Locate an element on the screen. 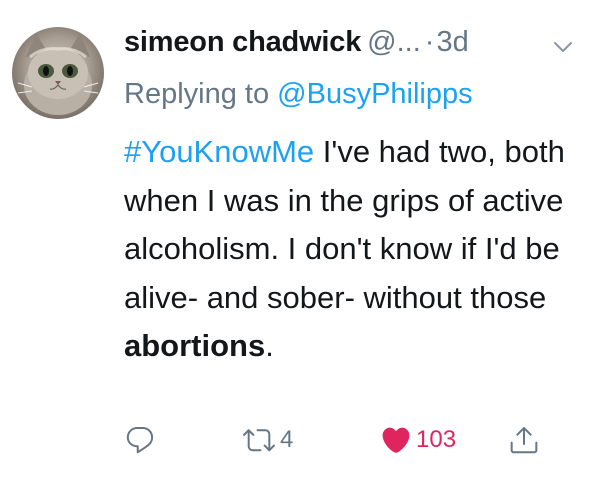 This screenshot has height=482, width=610. author-name: simeon chadwick is located at coordinates (242, 42).